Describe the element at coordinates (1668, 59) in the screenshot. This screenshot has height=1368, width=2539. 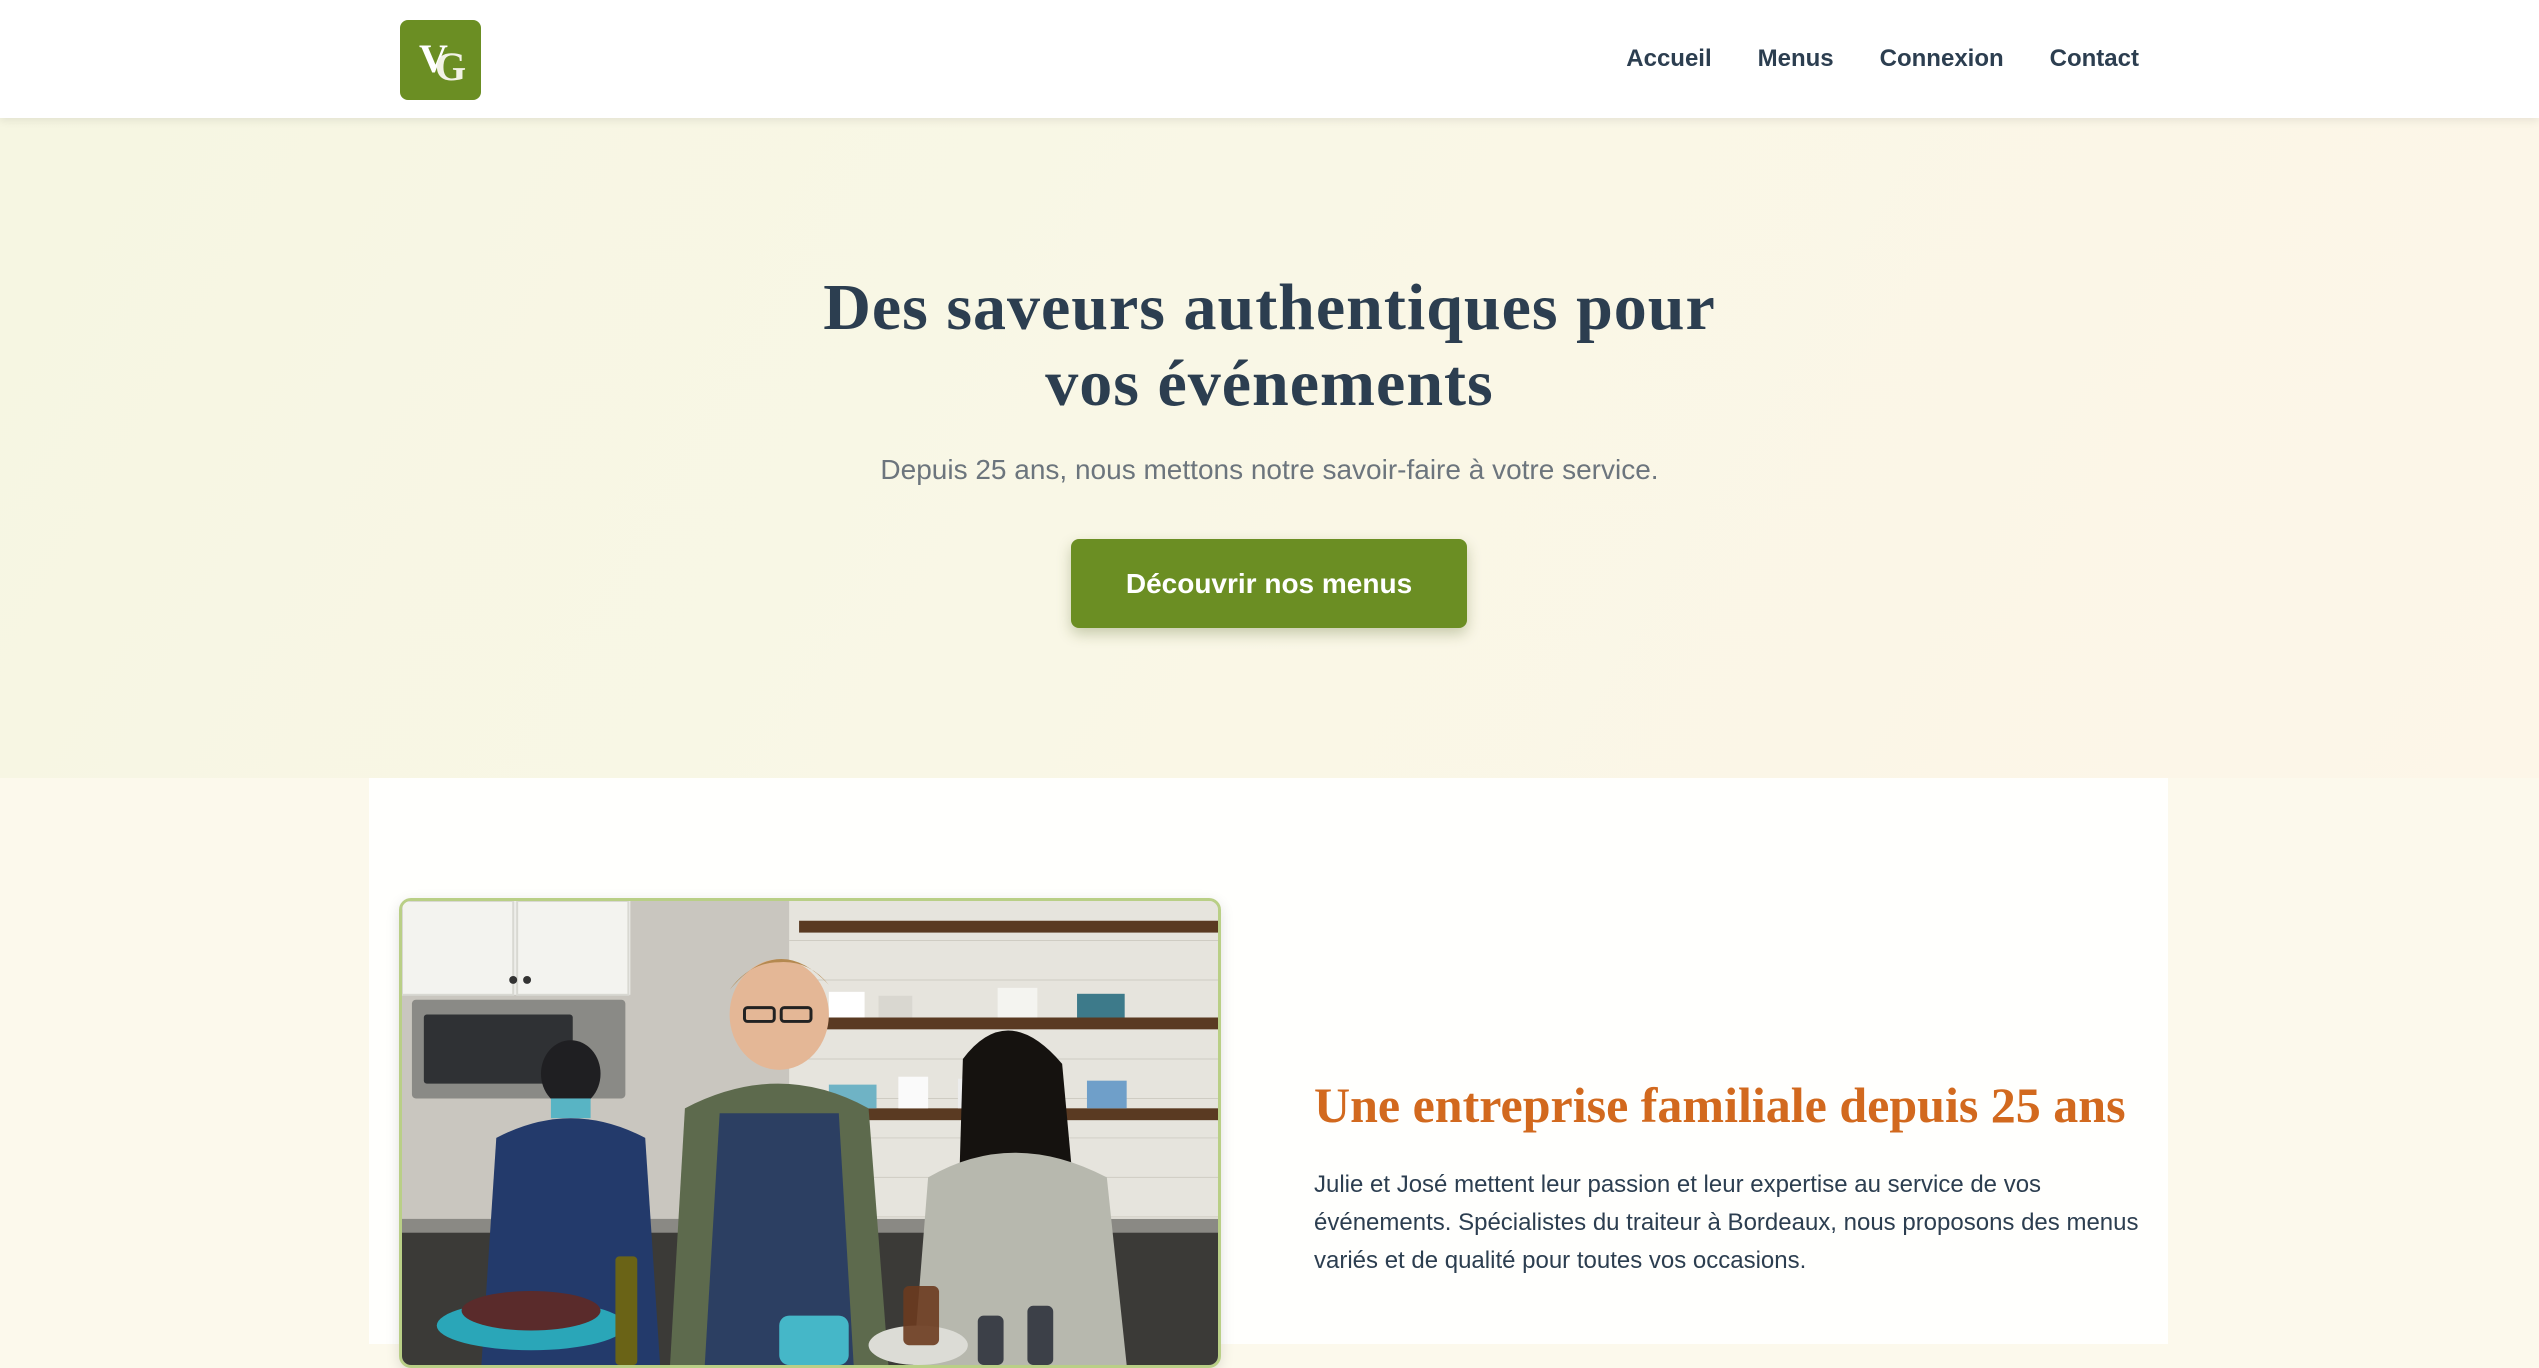
I see `nav-link-accueil: Accueil` at that location.